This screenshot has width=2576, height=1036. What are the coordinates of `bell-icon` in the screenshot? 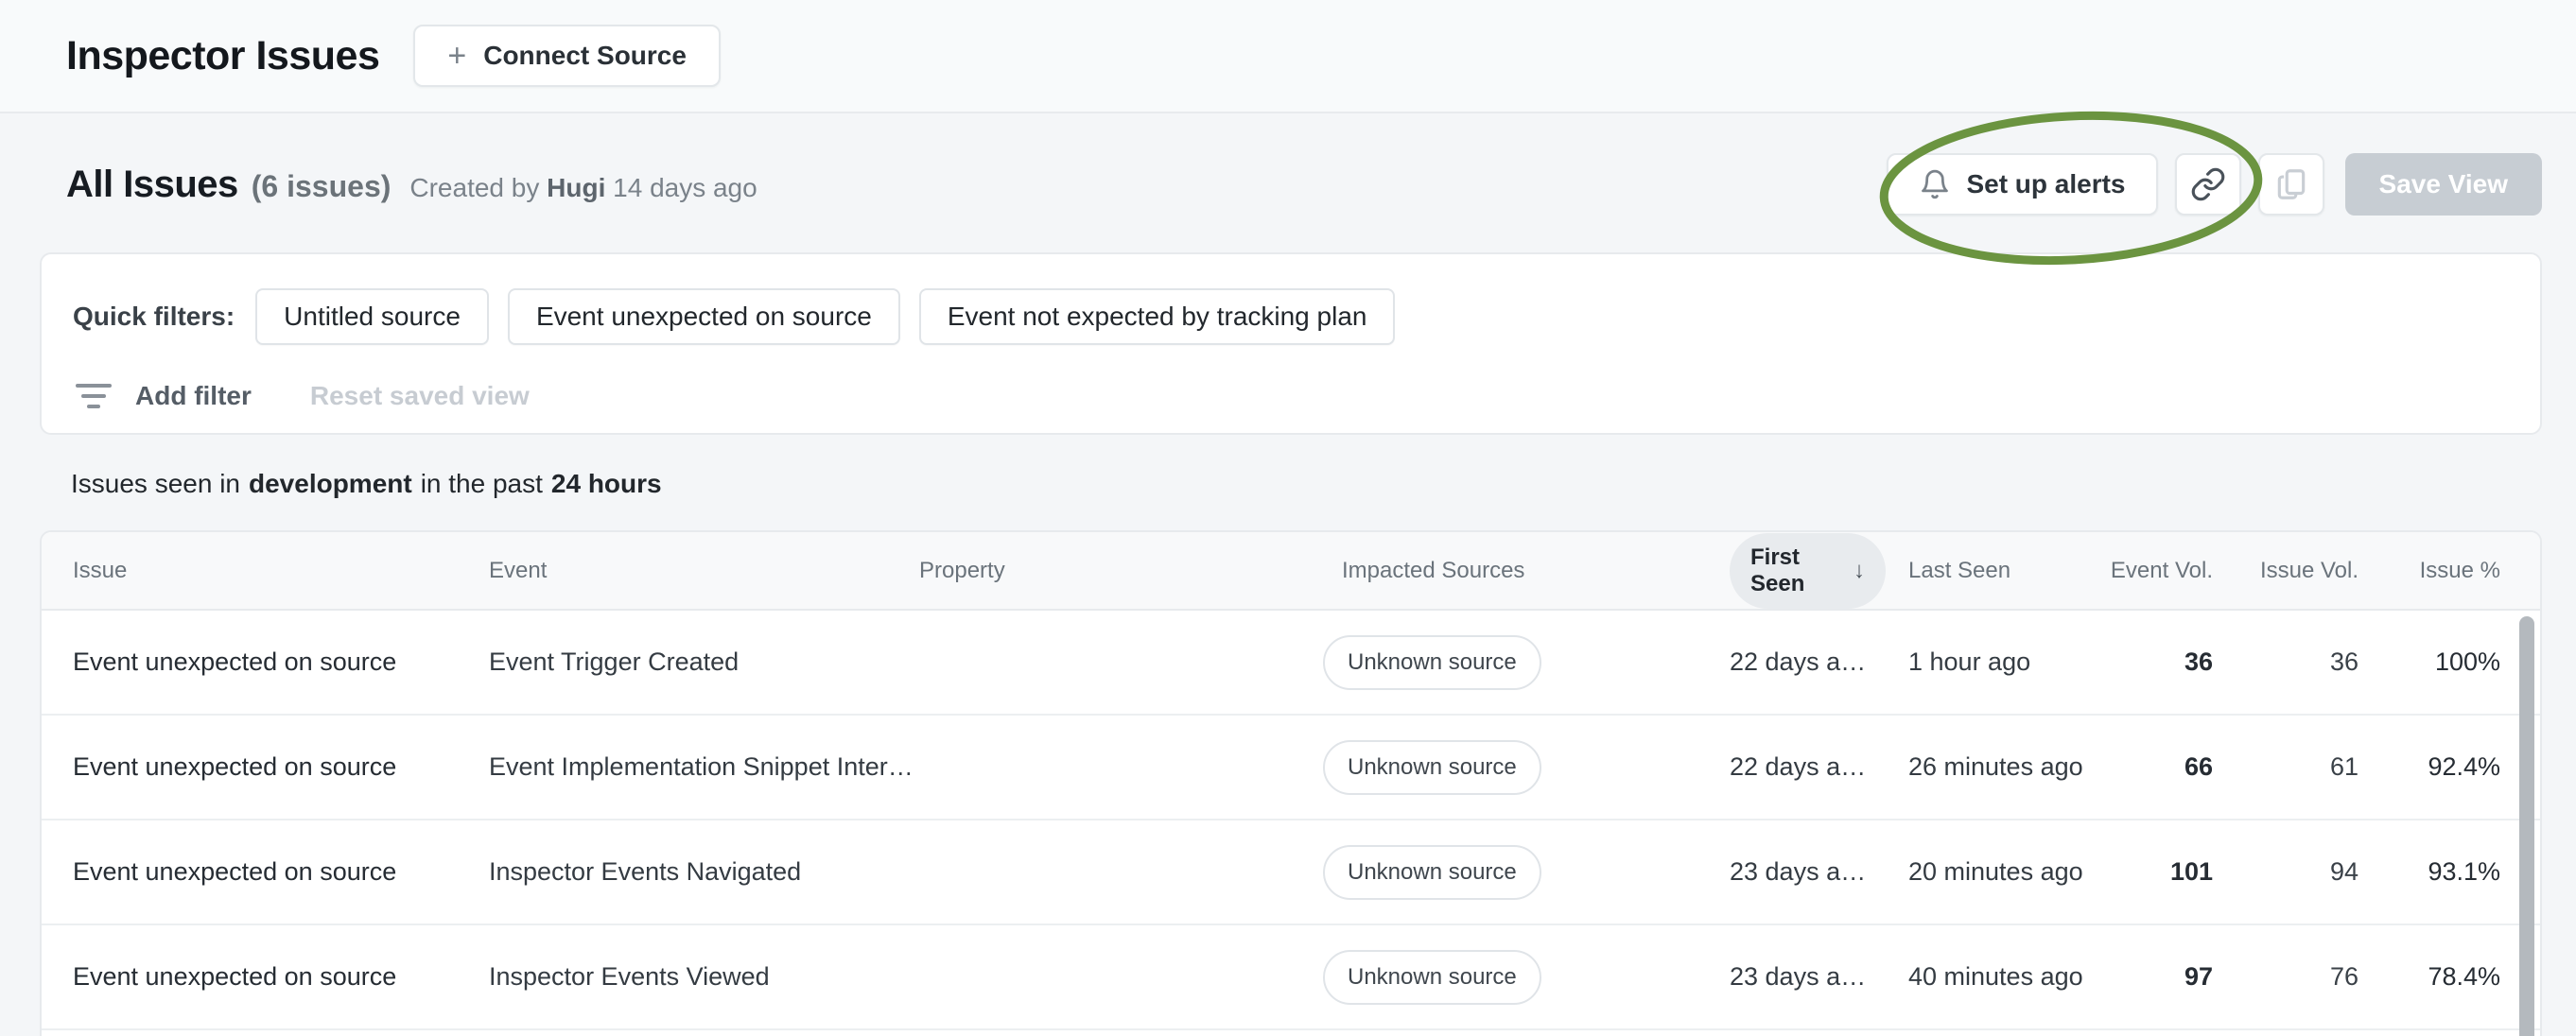 It's located at (1935, 184).